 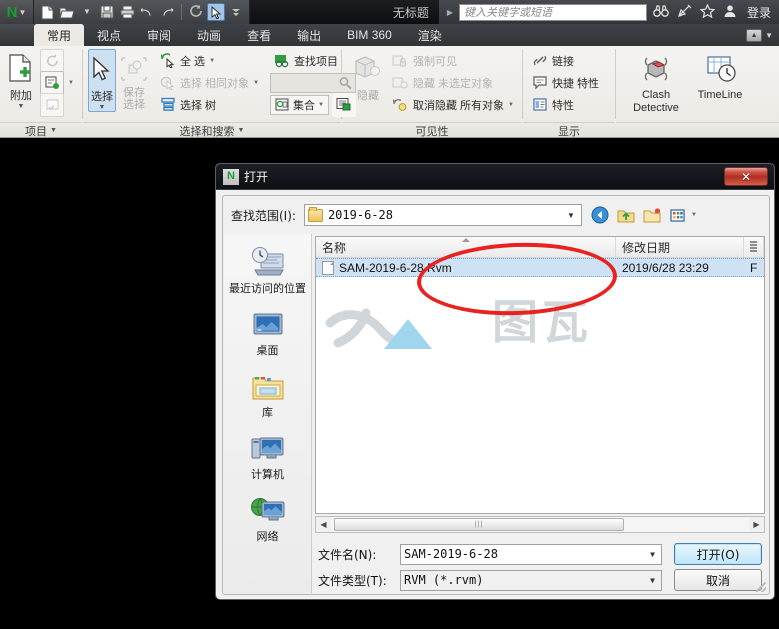 What do you see at coordinates (315, 214) in the screenshot?
I see `folder-icon` at bounding box center [315, 214].